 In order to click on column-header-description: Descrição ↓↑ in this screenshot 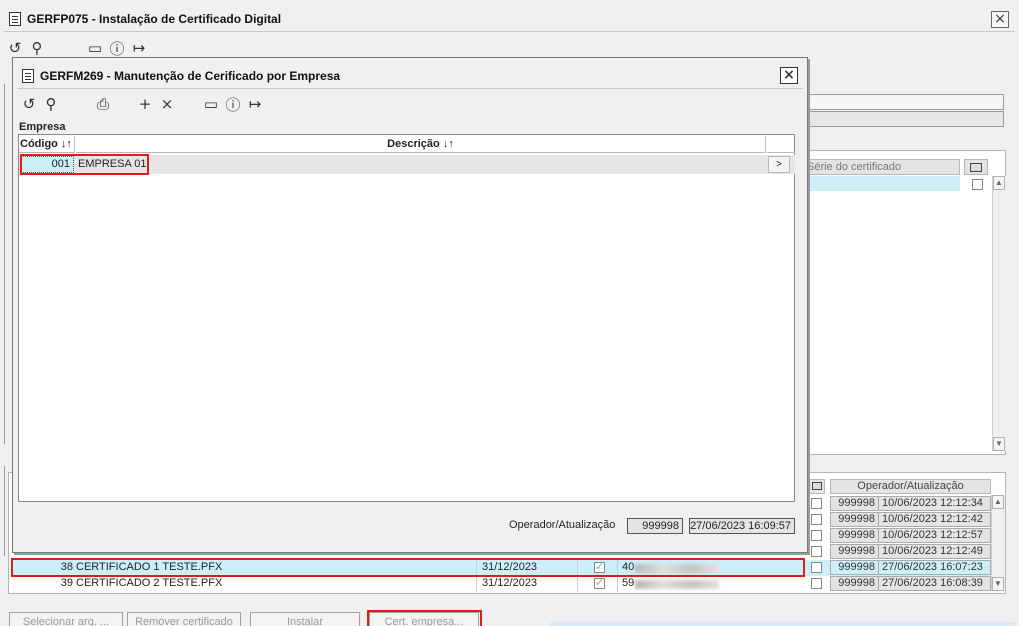, I will do `click(421, 144)`.